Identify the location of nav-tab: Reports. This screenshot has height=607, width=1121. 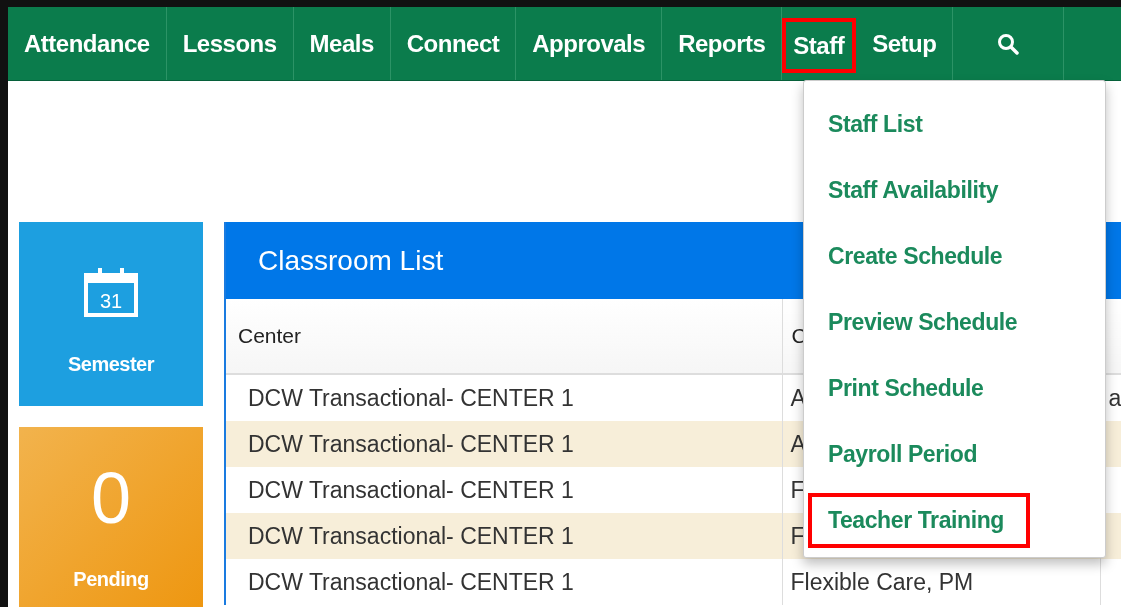
(722, 43).